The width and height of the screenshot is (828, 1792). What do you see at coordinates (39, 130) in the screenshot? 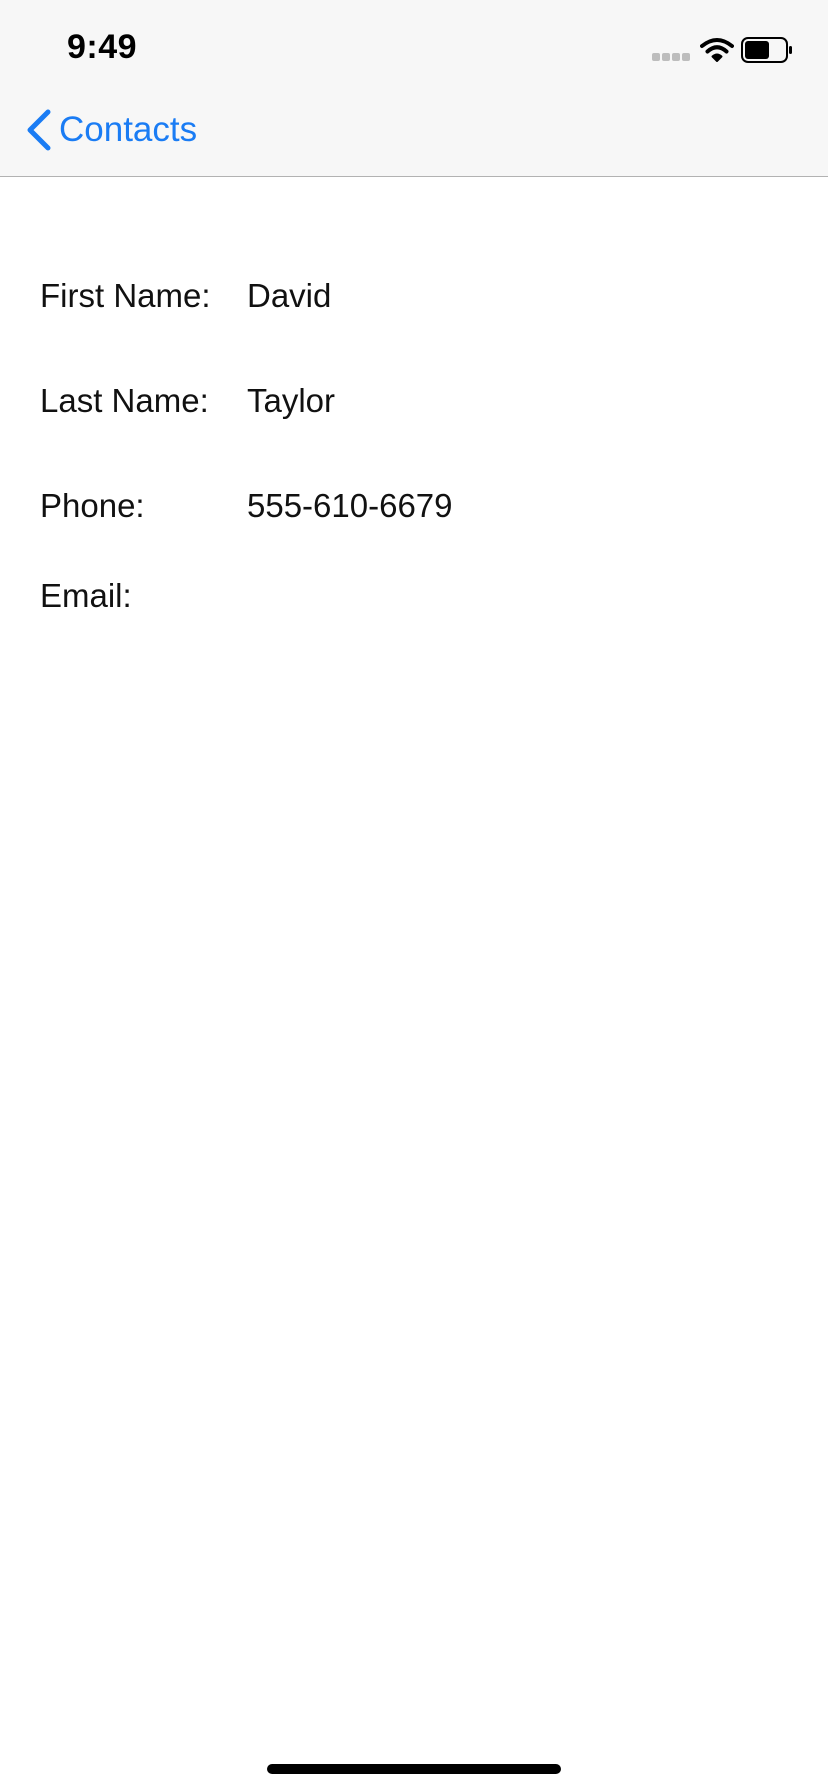
I see `chevron-left-icon` at bounding box center [39, 130].